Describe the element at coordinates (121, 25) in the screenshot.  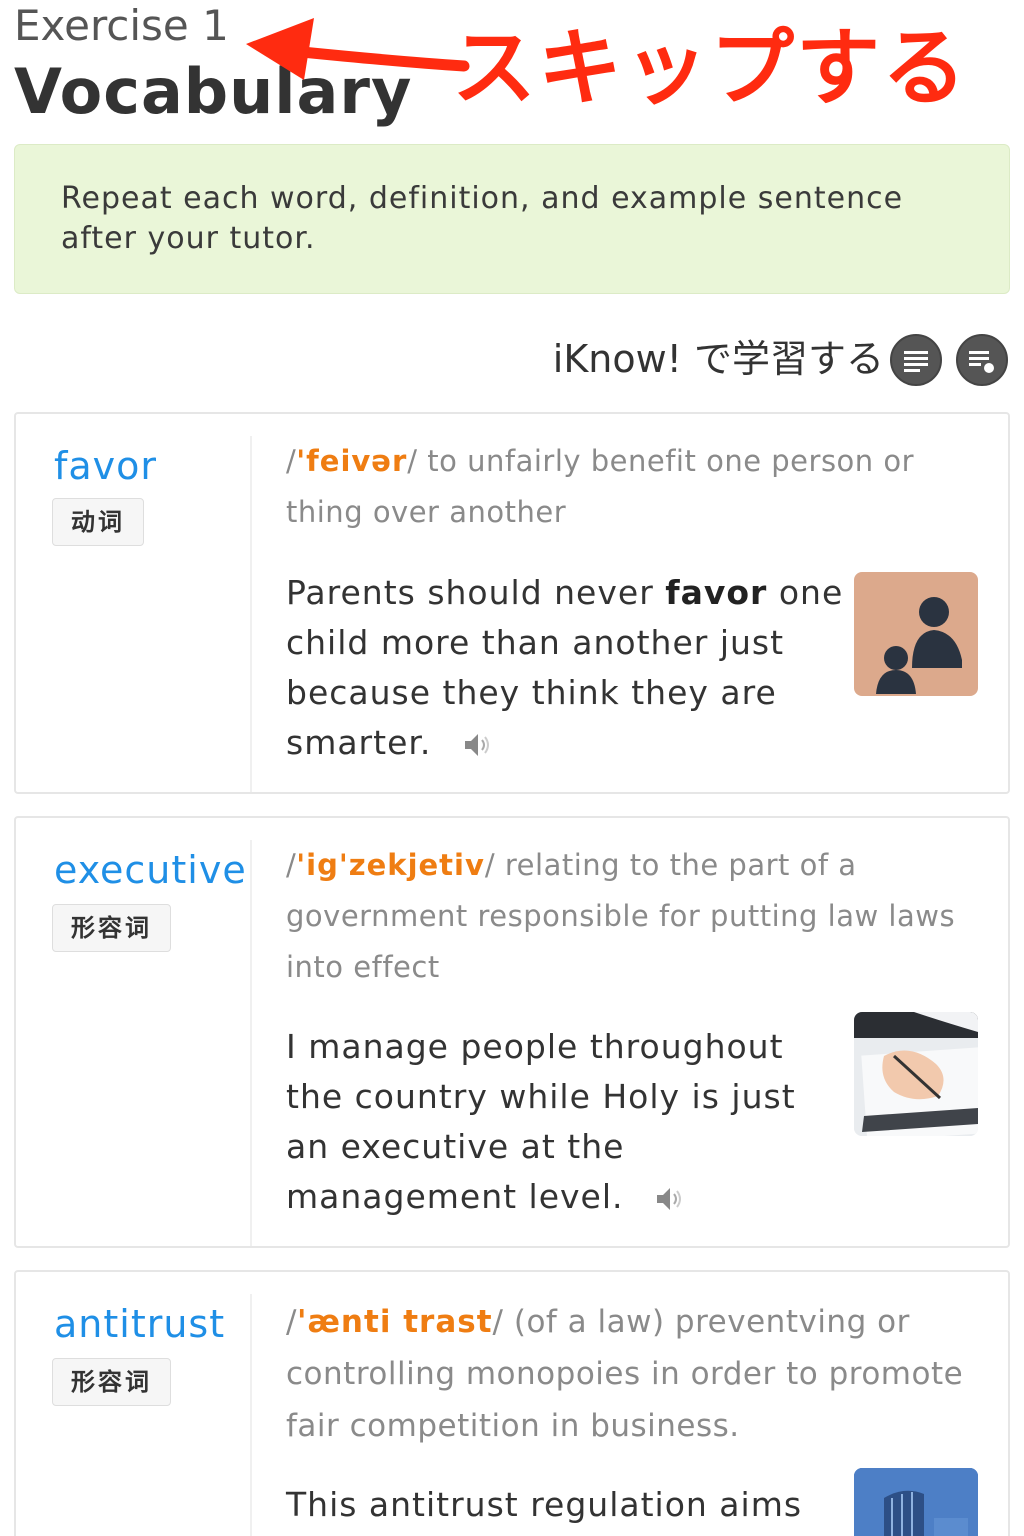
I see `exercise-label: Exercise 1` at that location.